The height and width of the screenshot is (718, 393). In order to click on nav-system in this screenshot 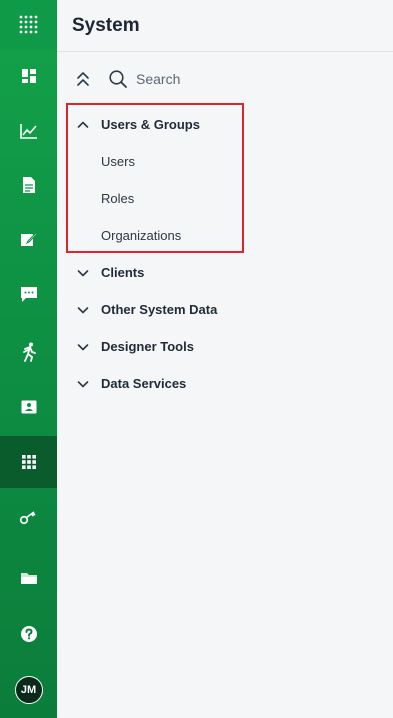, I will do `click(28, 462)`.